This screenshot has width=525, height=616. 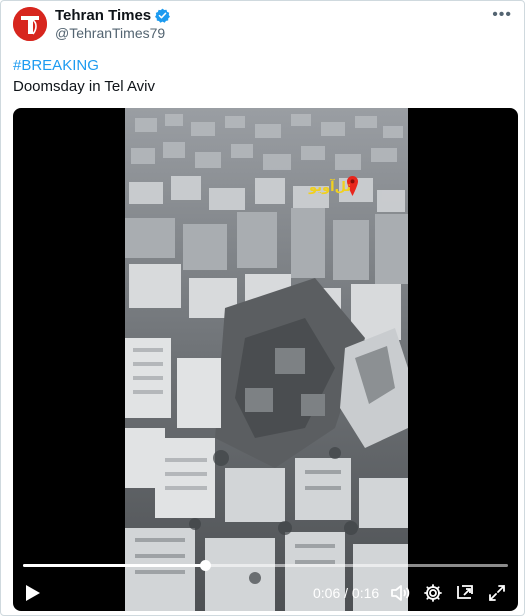 I want to click on video-overlay-location-label: تل‌آویو, so click(x=330, y=187).